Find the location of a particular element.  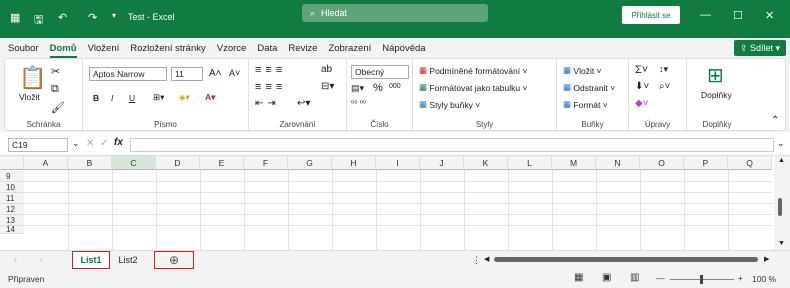

sheet-tab-list1: List1 is located at coordinates (91, 260).